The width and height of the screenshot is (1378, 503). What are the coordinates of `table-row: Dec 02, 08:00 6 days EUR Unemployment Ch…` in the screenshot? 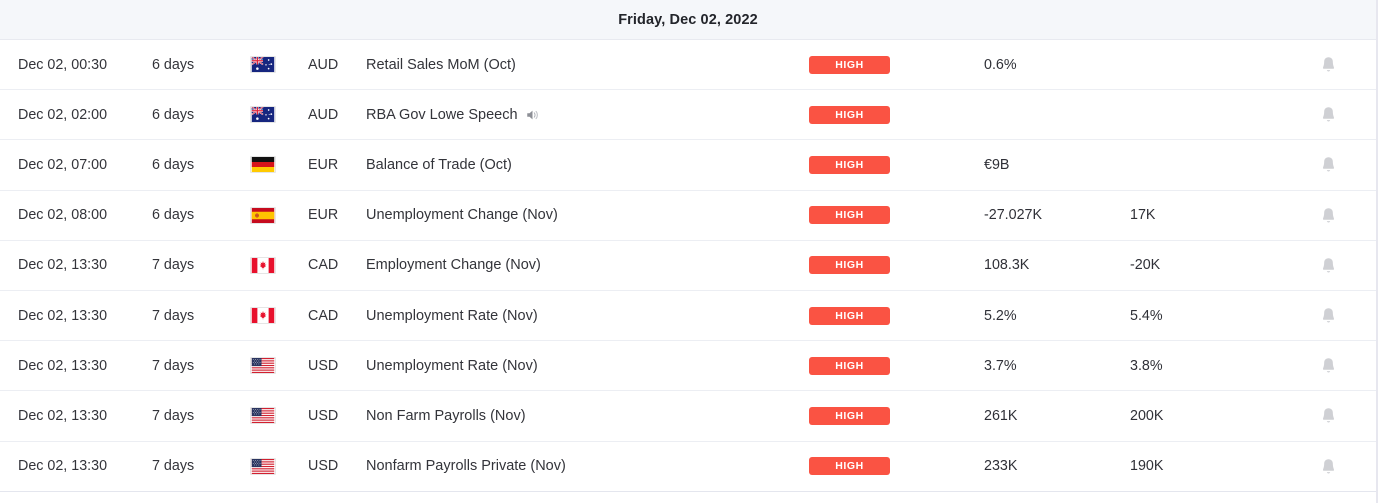 It's located at (688, 215).